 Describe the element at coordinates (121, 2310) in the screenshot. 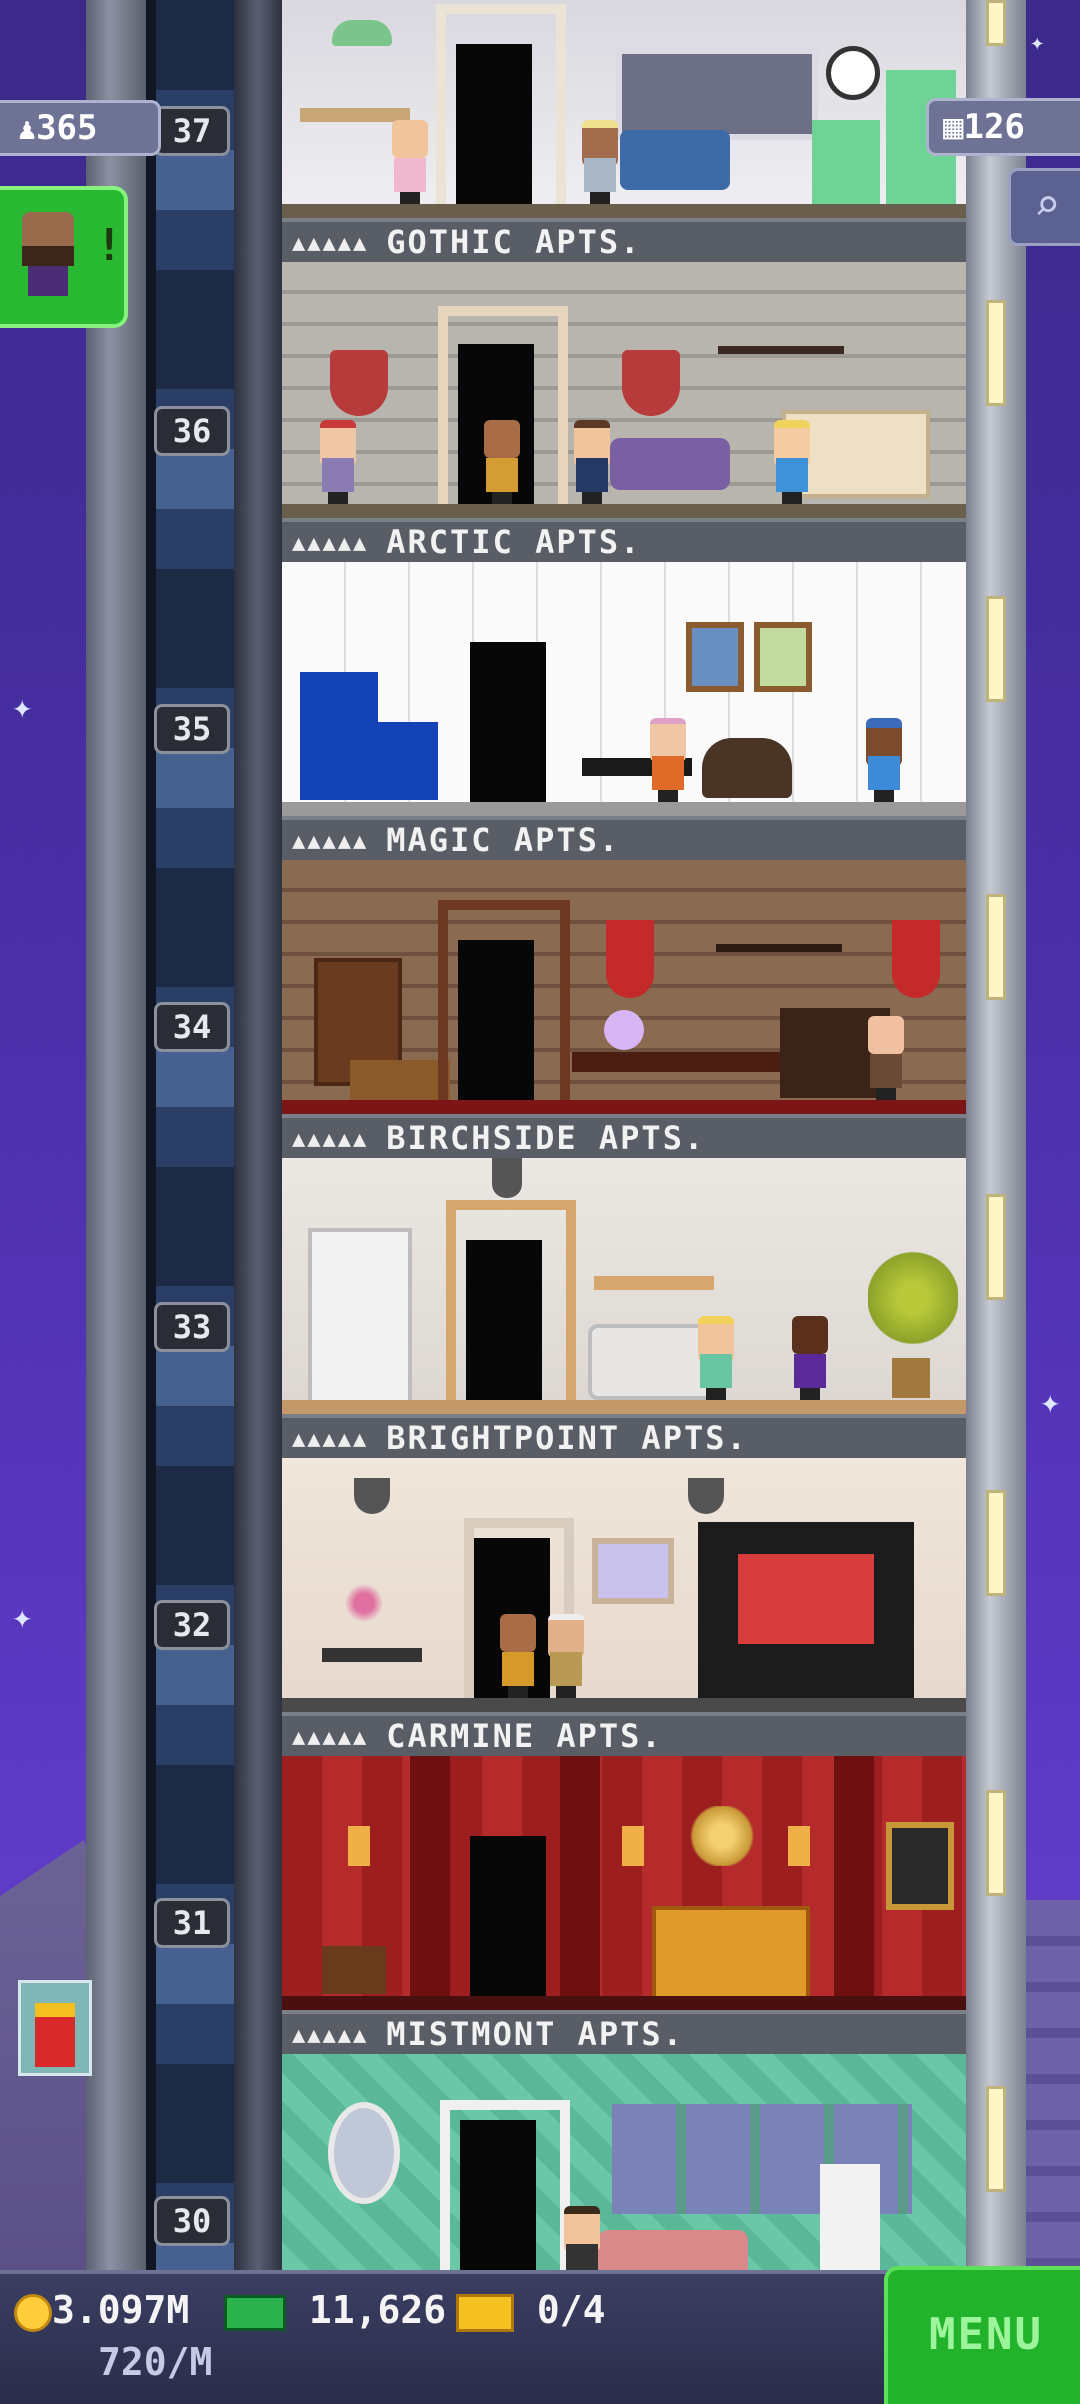

I see `coin-value: 3.097M` at that location.